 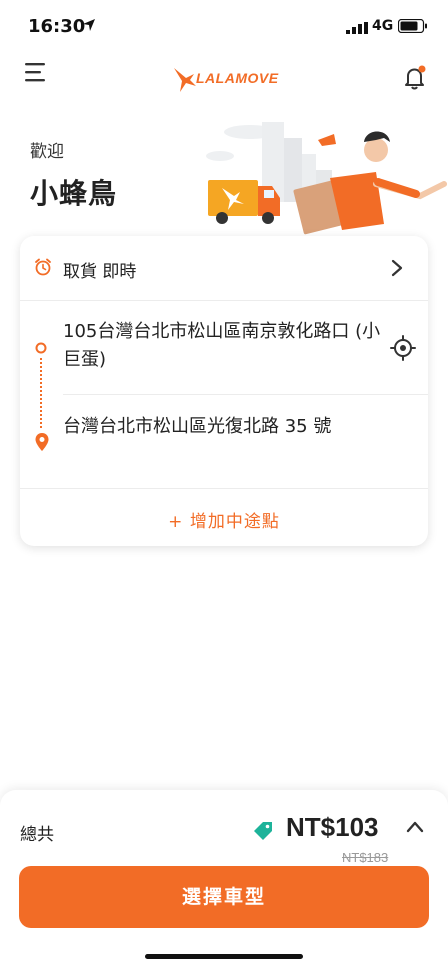 I want to click on total-label: 總共, so click(x=37, y=835).